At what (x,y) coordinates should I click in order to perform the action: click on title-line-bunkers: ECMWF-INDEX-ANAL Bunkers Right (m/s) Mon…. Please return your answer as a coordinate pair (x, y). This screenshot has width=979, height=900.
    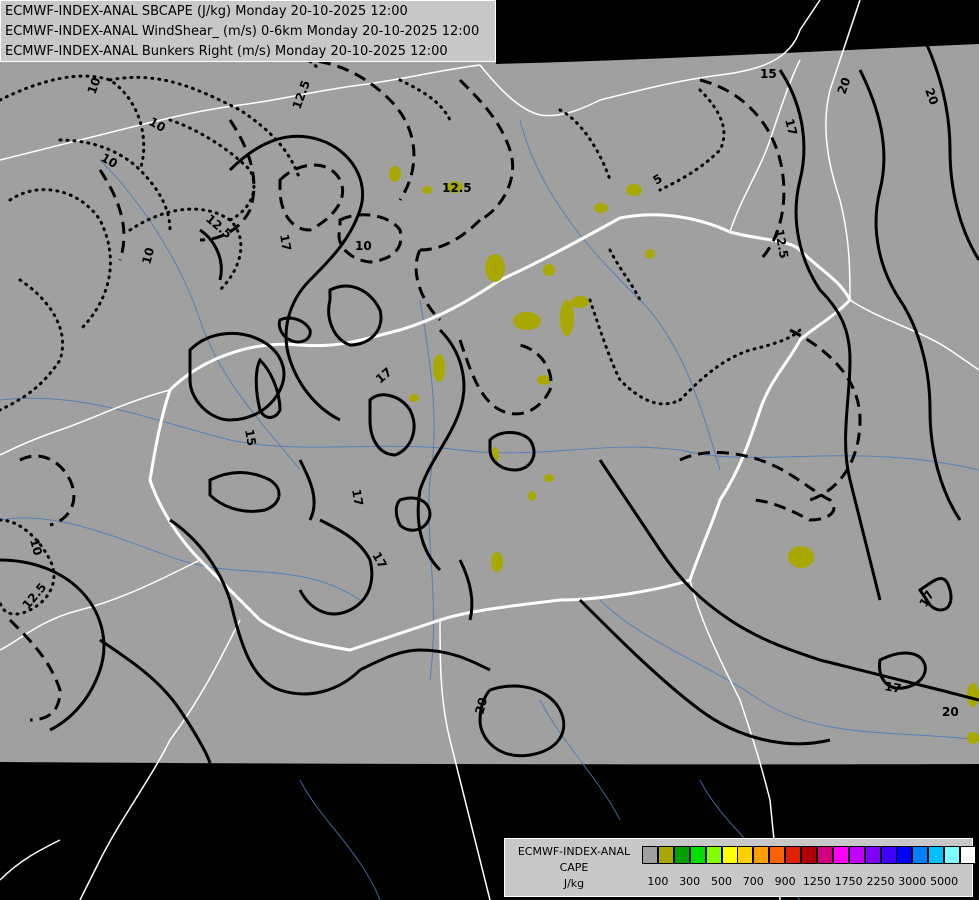
    Looking at the image, I should click on (226, 51).